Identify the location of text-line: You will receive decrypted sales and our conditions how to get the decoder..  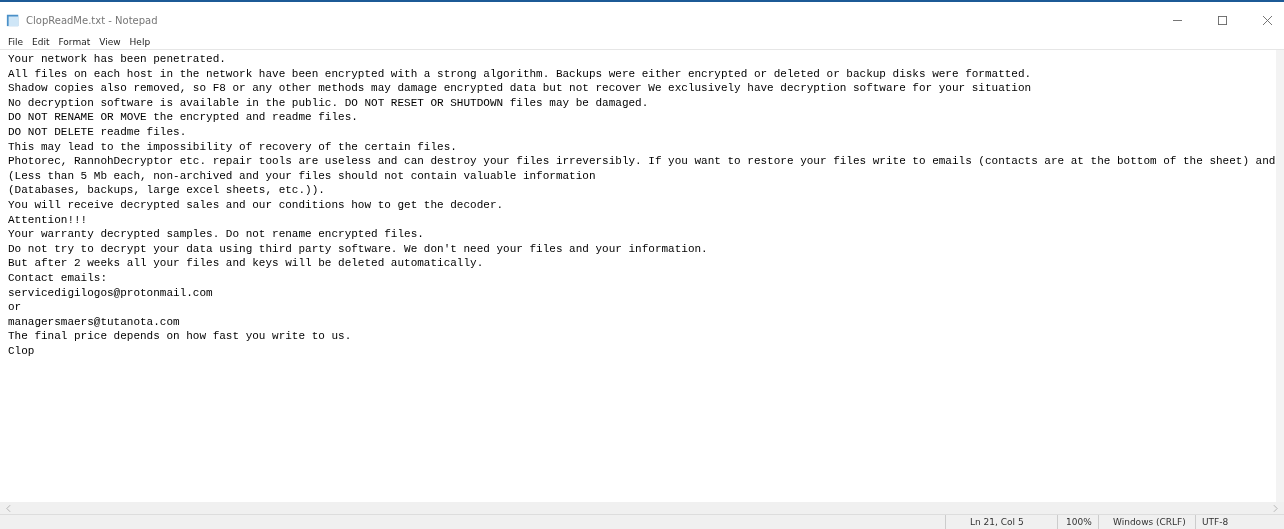
(256, 205).